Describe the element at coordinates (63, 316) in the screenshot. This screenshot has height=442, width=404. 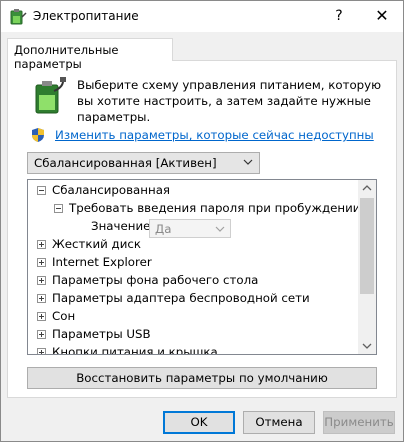
I see `tree-item-sleep: Сон` at that location.